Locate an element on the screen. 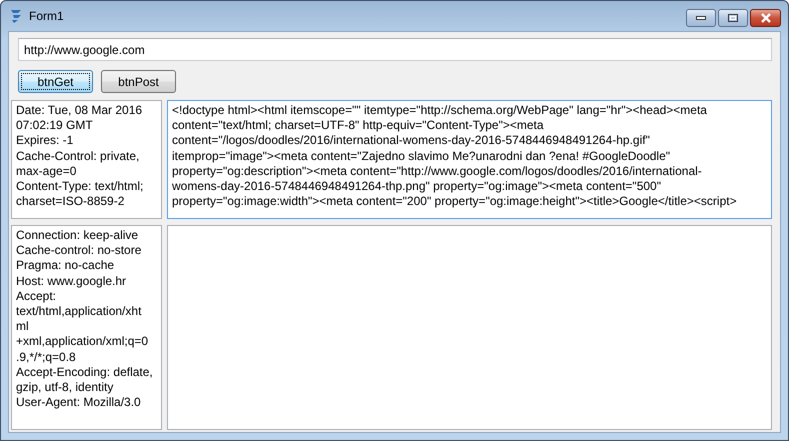 This screenshot has height=441, width=789. push-button: btnGet is located at coordinates (55, 81).